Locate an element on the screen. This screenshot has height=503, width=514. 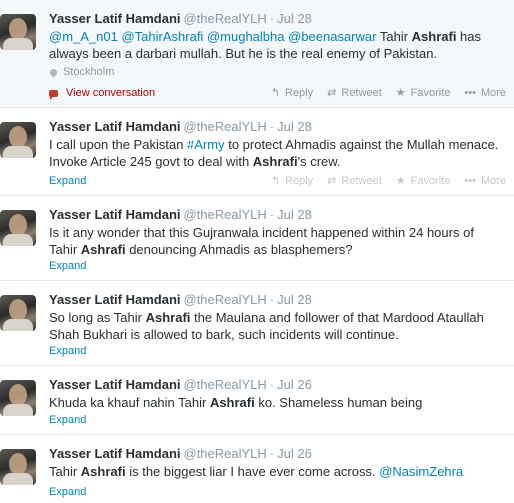
text-segment: denouncing Ahmadis as blasphemers? is located at coordinates (239, 249).